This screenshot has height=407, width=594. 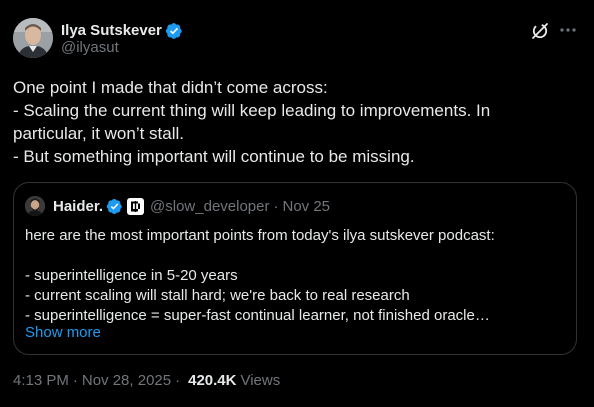 I want to click on views-label: Views, so click(x=260, y=380).